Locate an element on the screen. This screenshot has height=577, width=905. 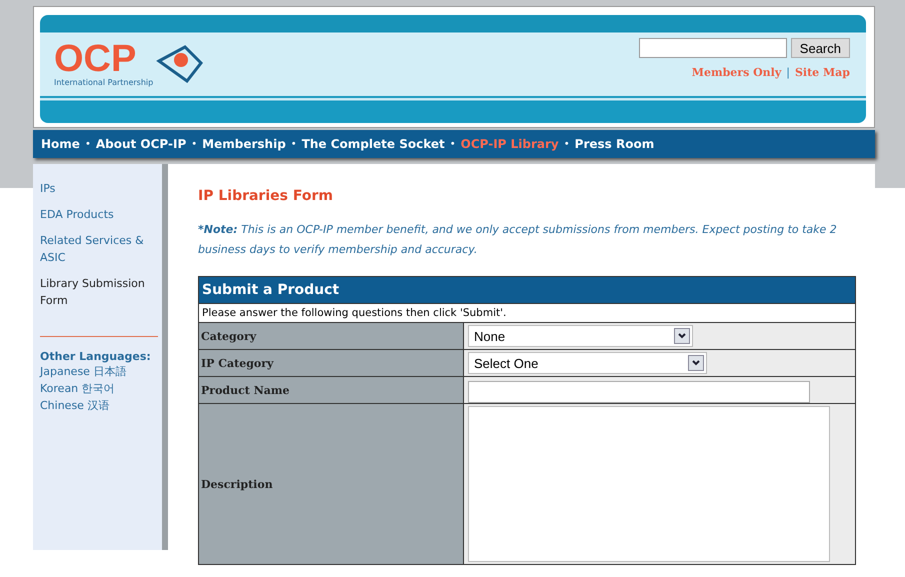
sidebar-link: IPs is located at coordinates (100, 188).